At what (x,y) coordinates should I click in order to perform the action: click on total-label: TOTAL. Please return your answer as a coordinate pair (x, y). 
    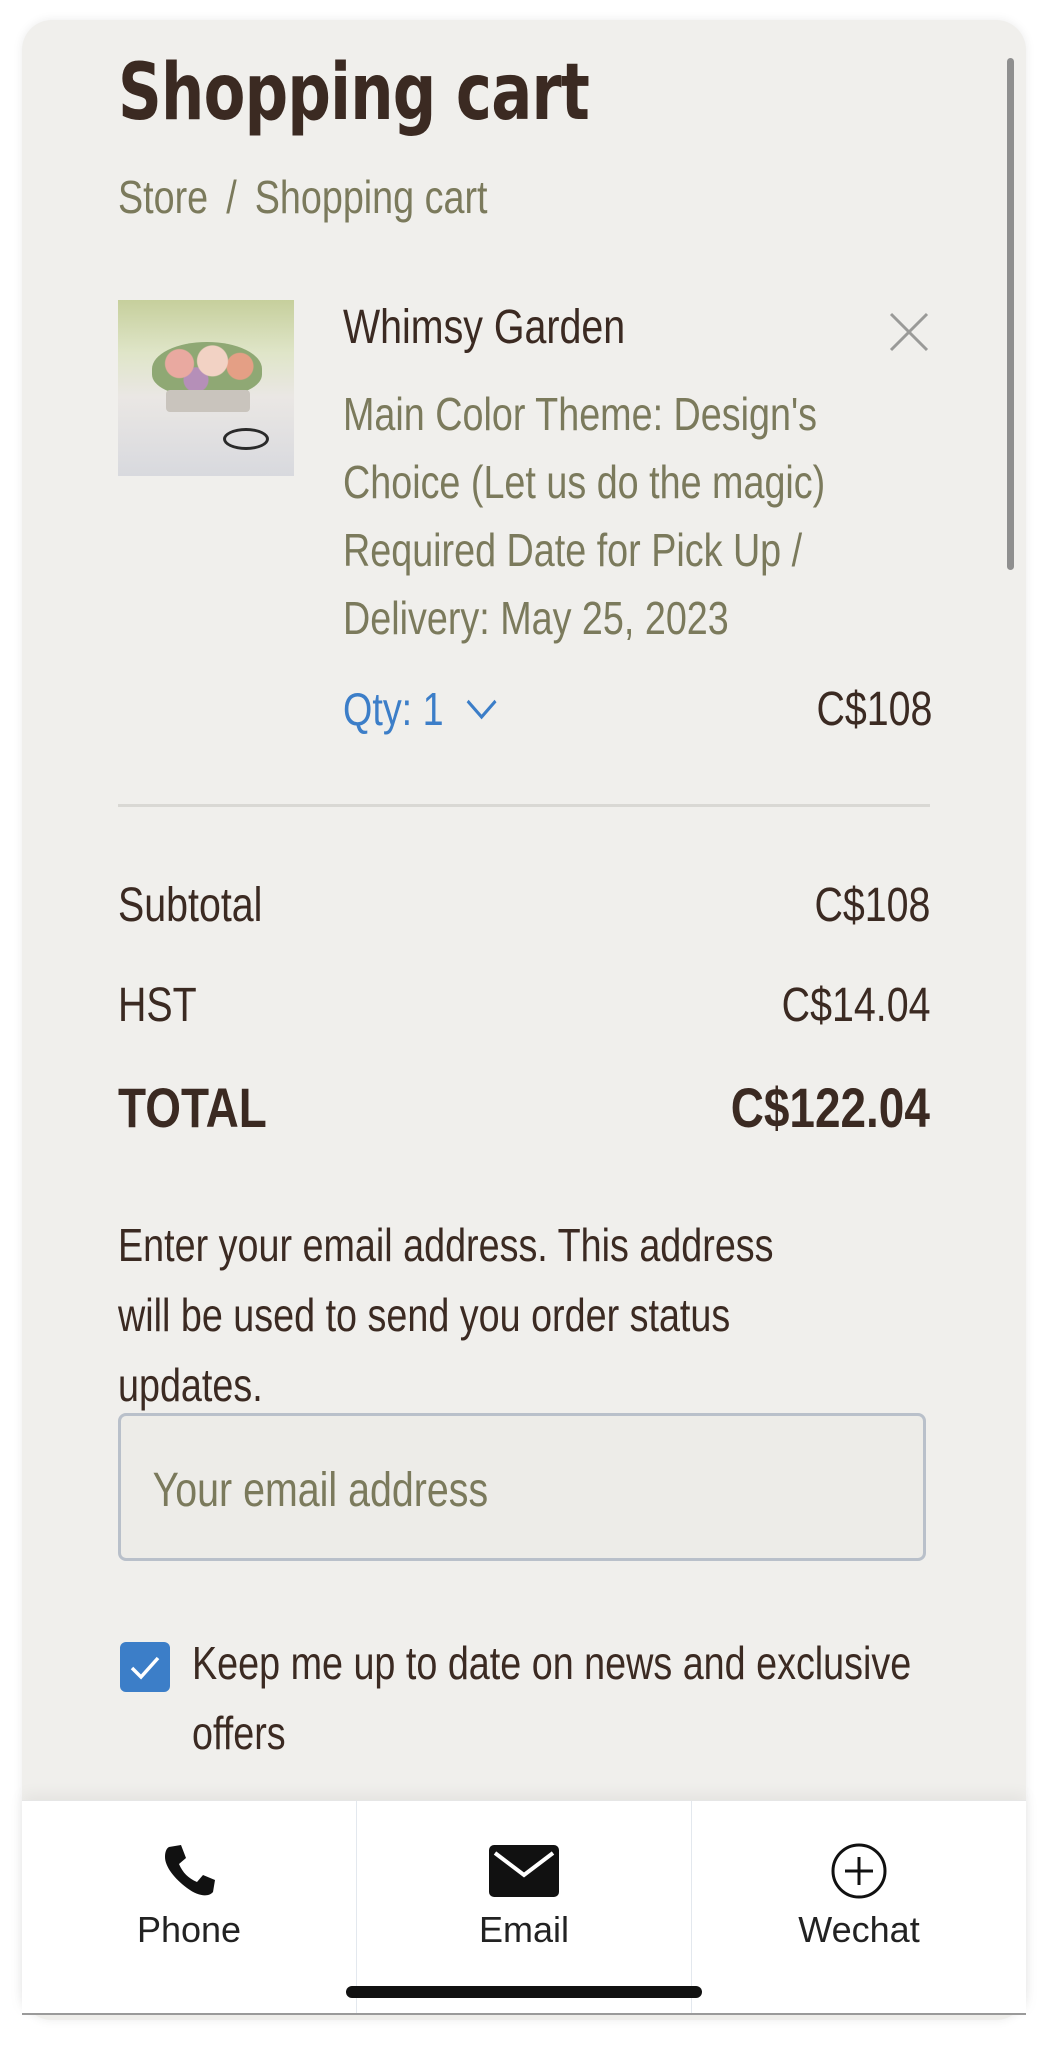
    Looking at the image, I should click on (192, 1107).